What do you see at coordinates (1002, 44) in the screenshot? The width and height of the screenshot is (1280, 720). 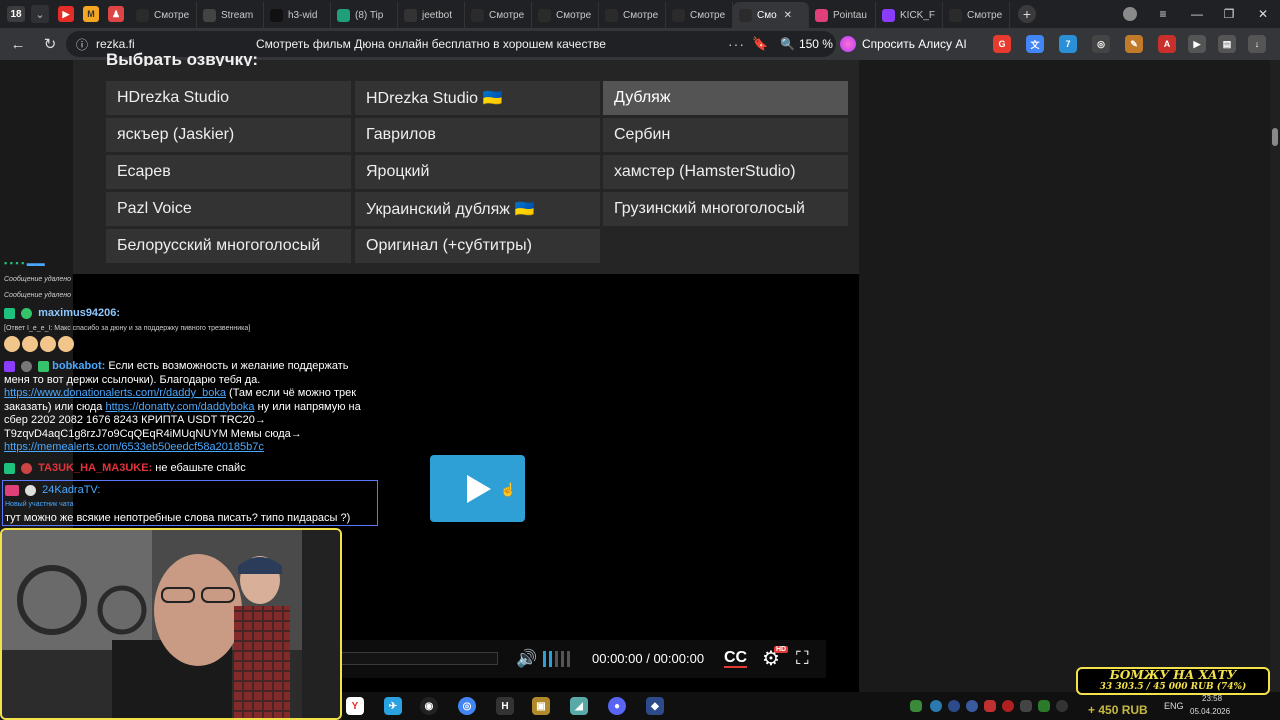 I see `extension-icon-1: G` at bounding box center [1002, 44].